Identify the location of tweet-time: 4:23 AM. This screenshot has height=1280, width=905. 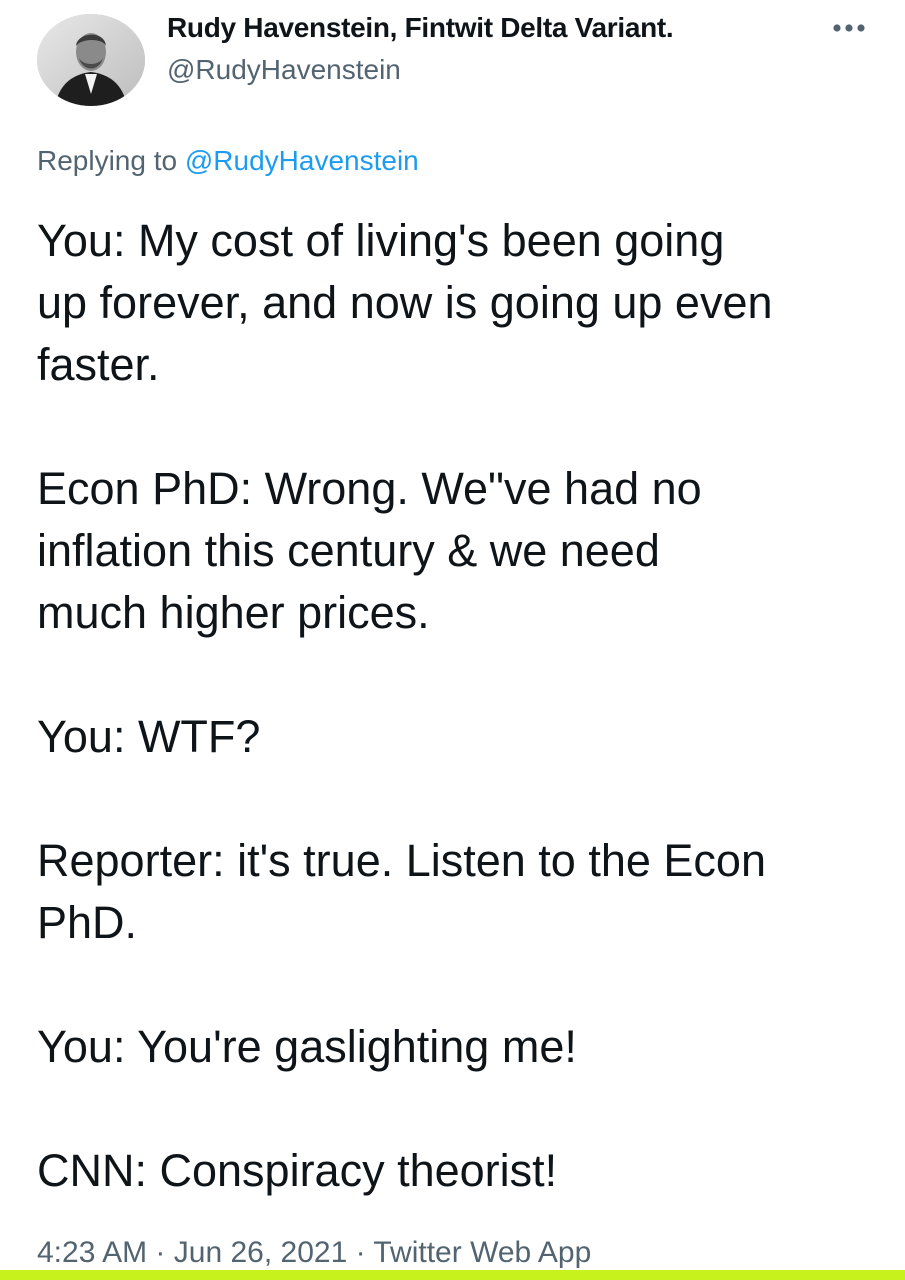
(92, 1252).